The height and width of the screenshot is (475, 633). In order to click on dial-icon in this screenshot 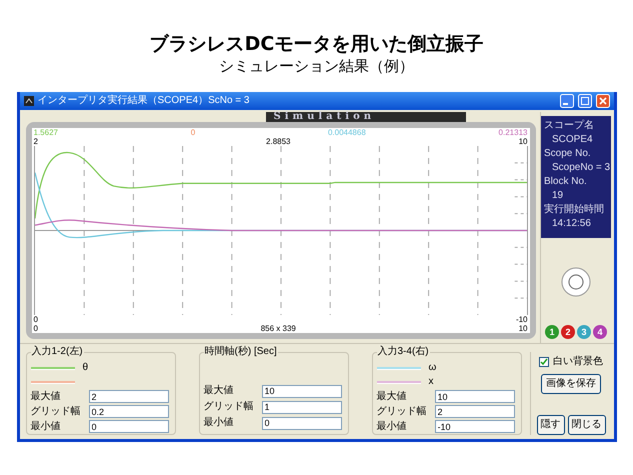, I will do `click(576, 281)`.